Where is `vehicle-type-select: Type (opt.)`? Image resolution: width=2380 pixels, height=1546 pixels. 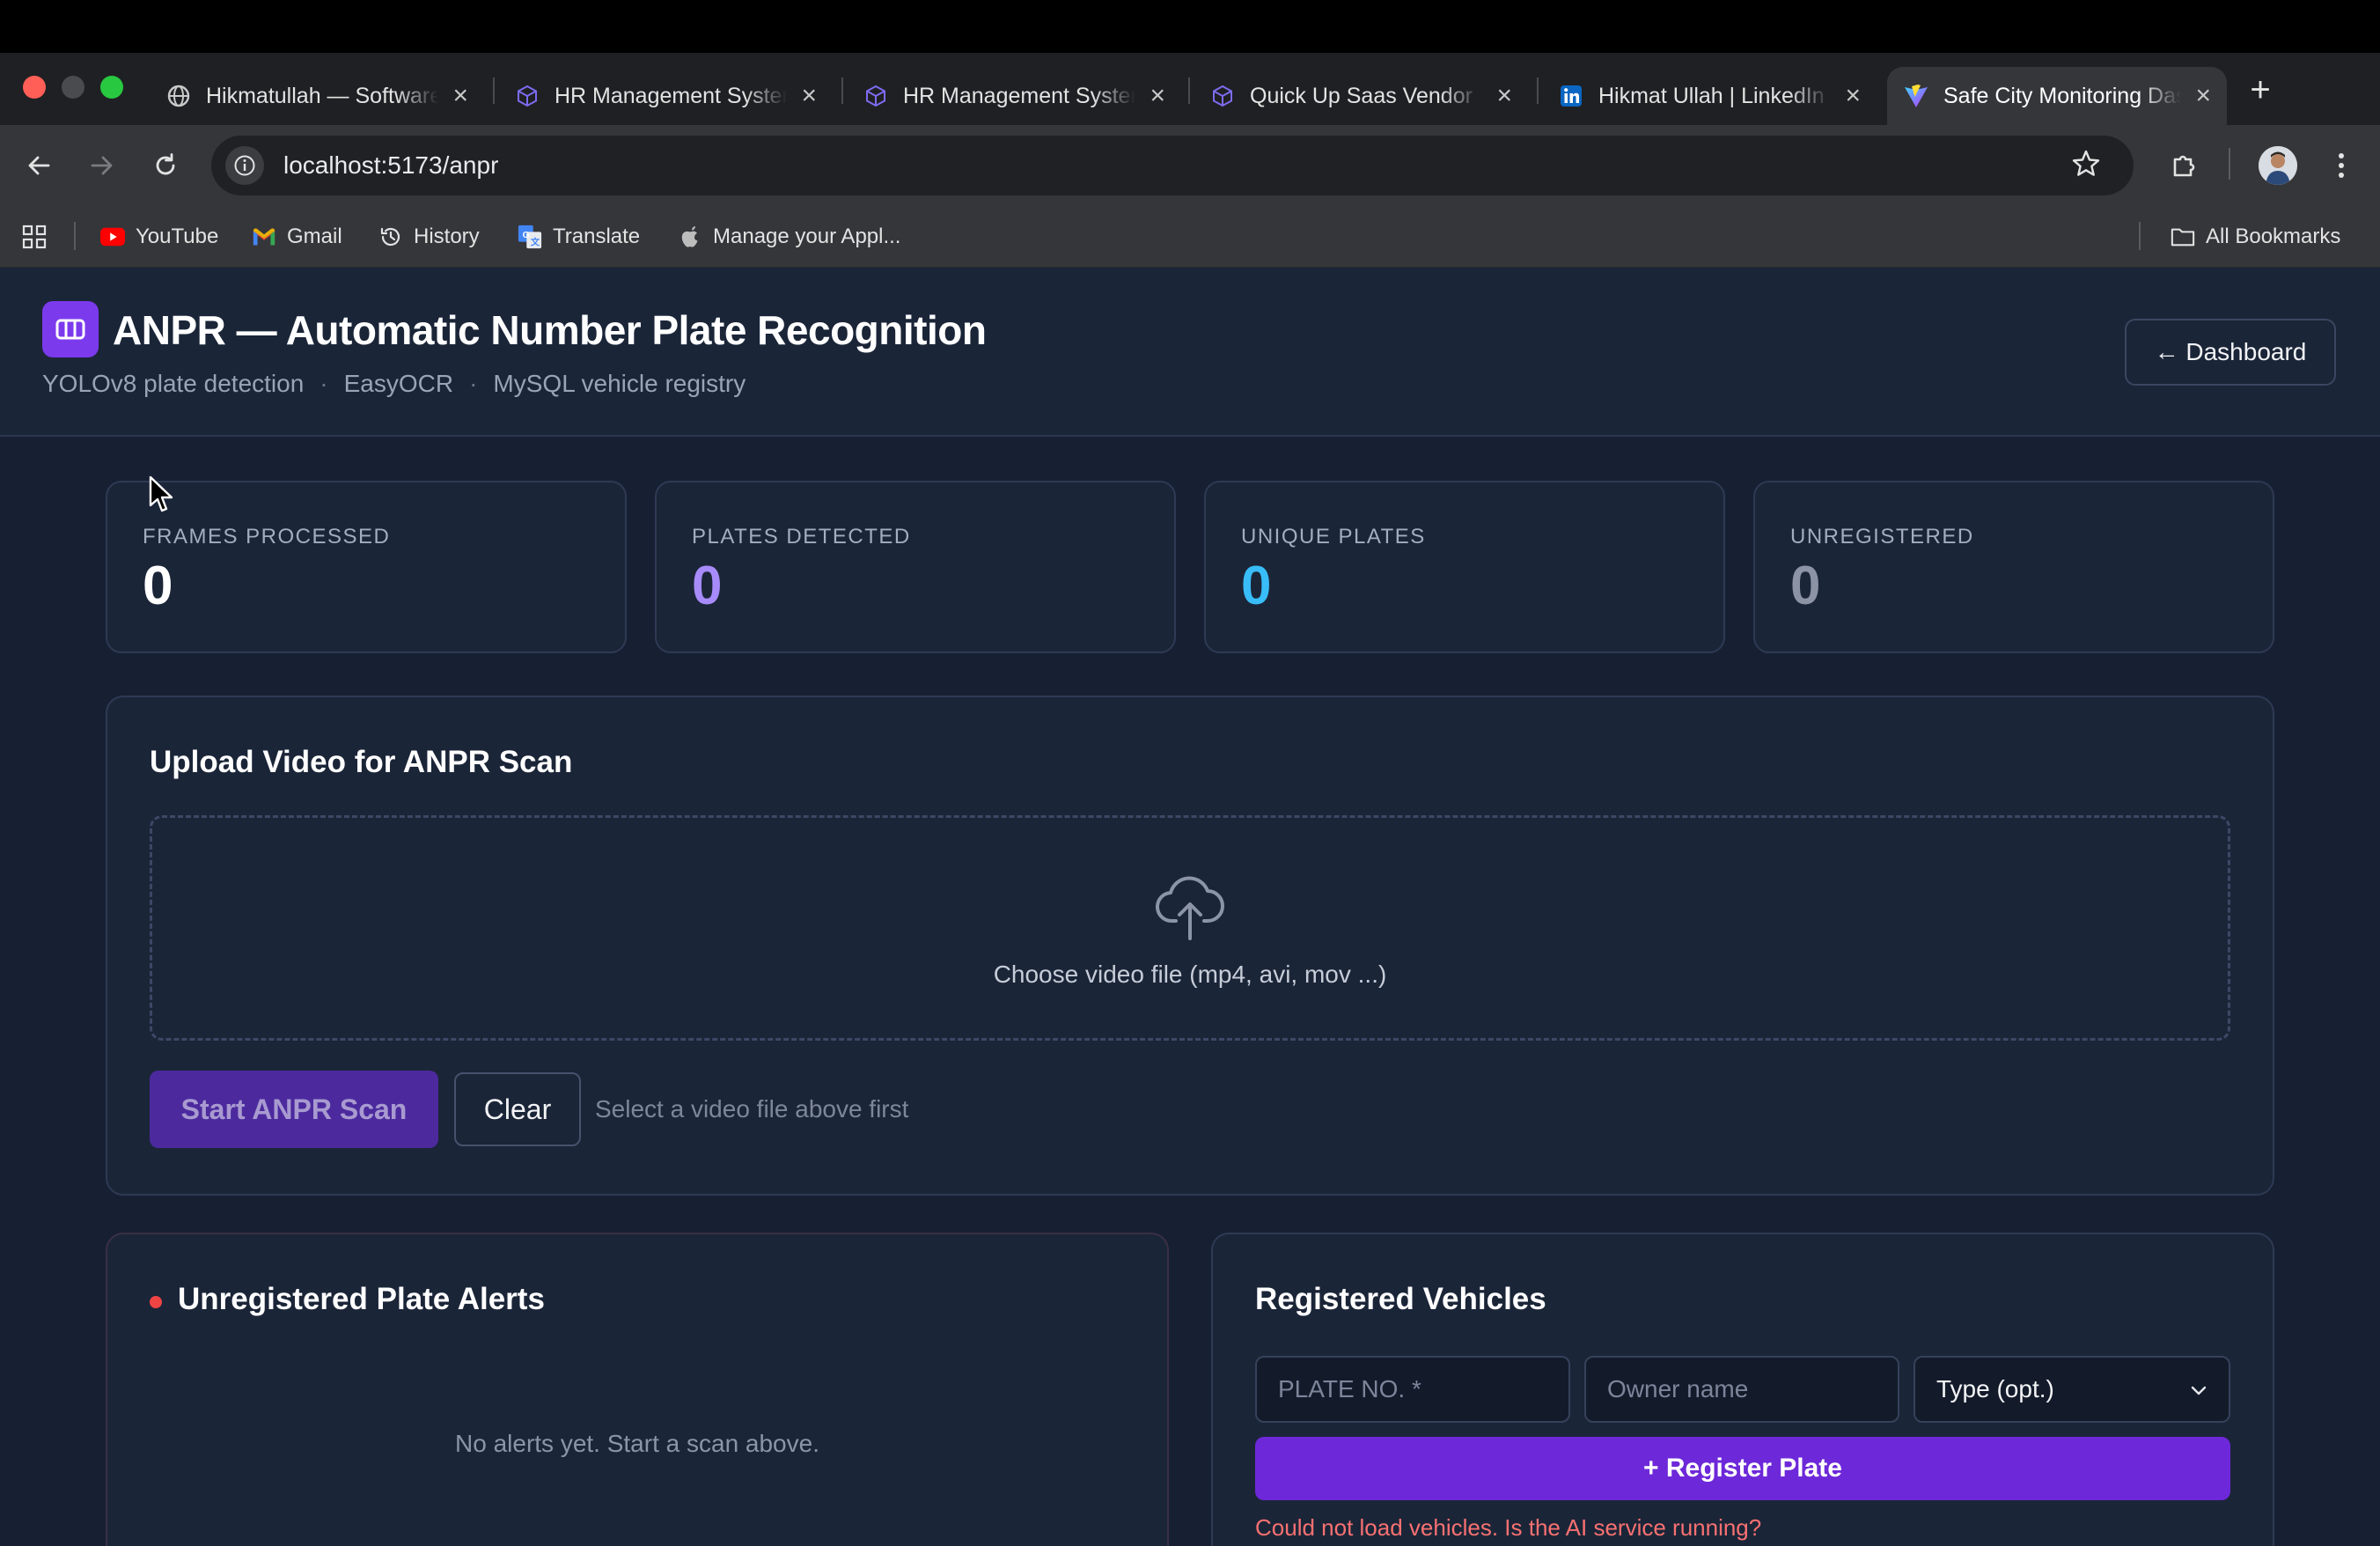 vehicle-type-select: Type (opt.) is located at coordinates (2072, 1389).